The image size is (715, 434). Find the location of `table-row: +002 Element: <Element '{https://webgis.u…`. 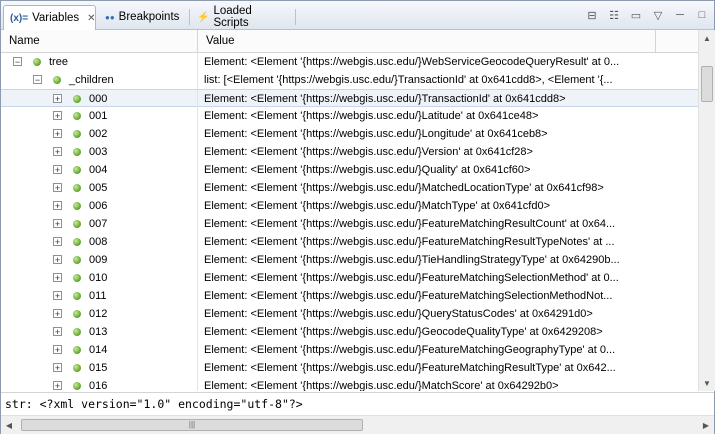

table-row: +002 Element: <Element '{https://webgis.u… is located at coordinates (349, 134).